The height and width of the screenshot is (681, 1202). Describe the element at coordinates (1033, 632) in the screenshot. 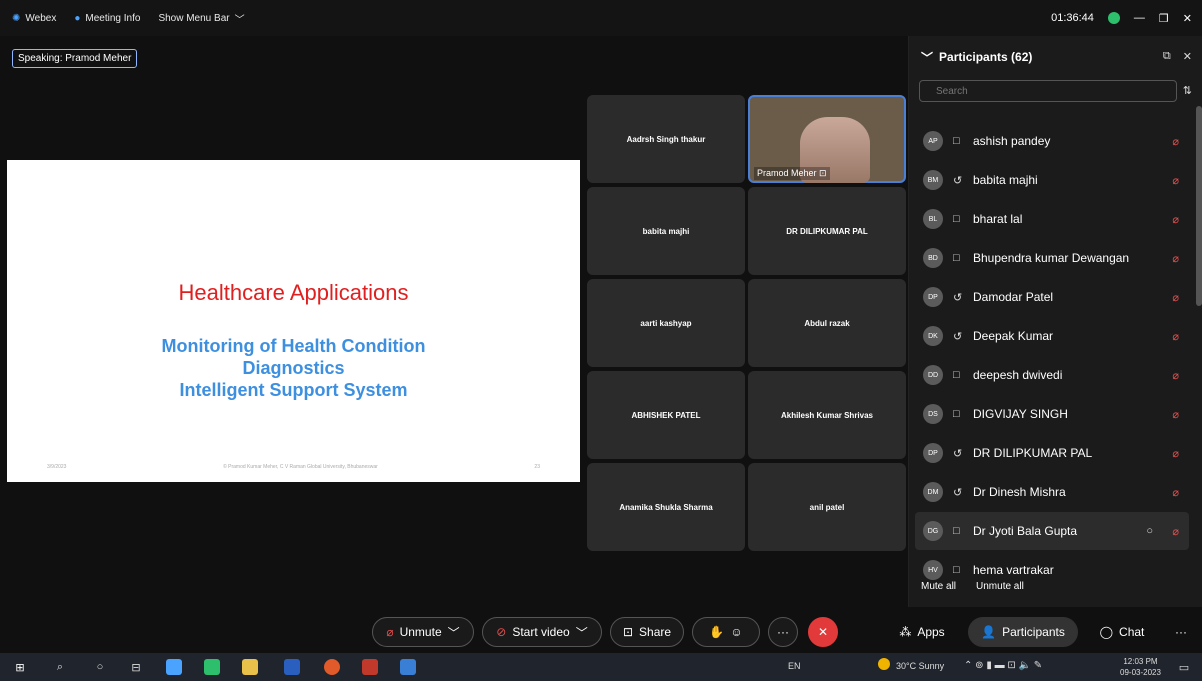

I see `participants-label: Participants` at that location.